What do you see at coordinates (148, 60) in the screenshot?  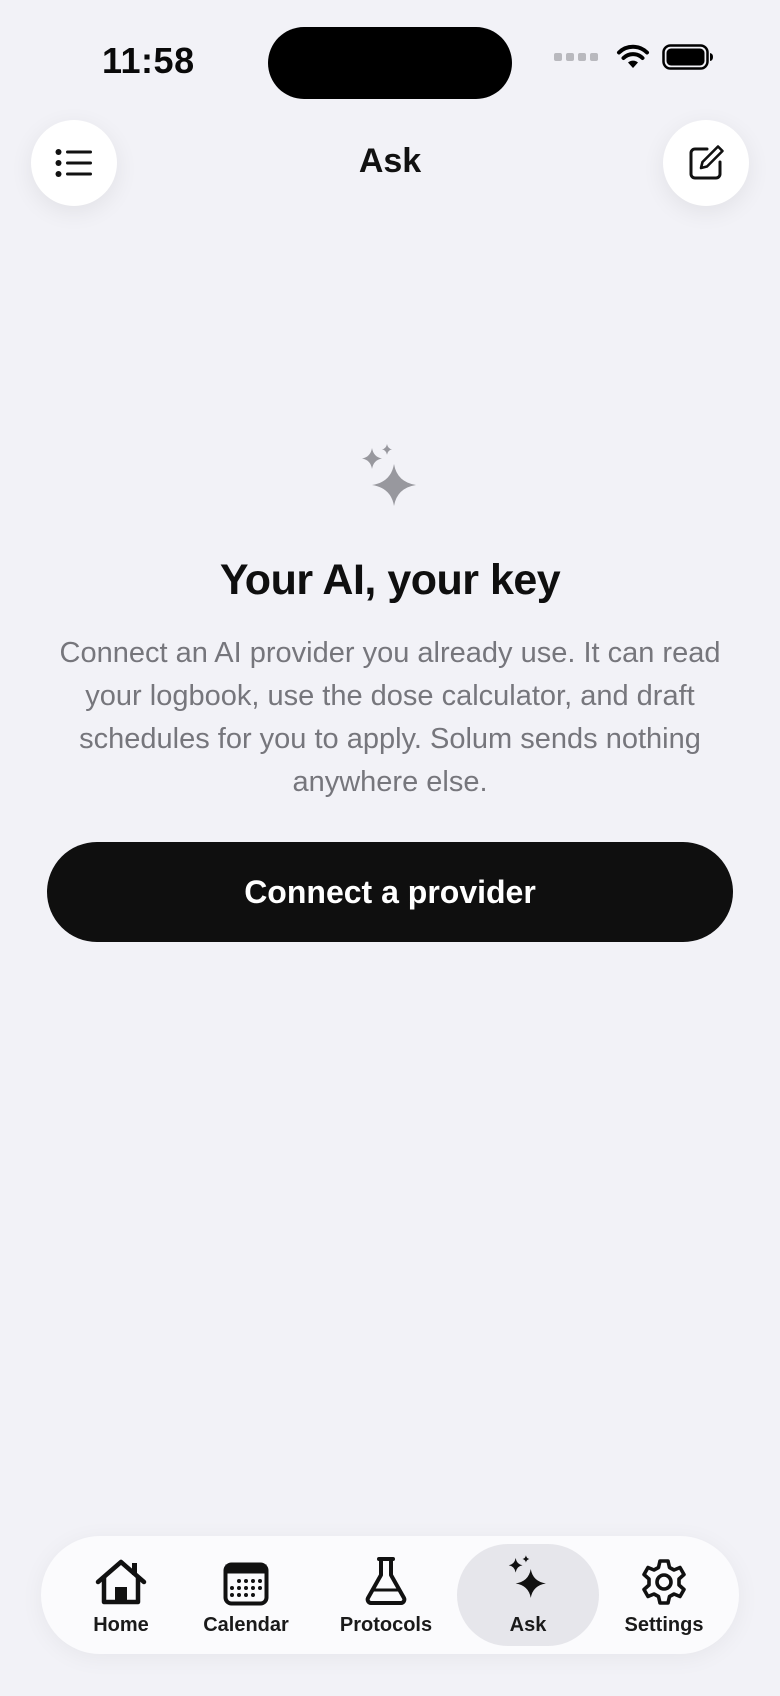 I see `status-time: 11:58` at bounding box center [148, 60].